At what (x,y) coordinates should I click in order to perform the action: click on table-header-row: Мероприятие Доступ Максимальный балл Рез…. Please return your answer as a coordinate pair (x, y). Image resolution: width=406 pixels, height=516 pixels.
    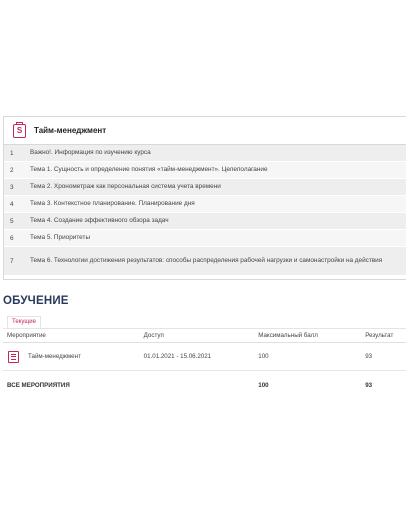
    Looking at the image, I should click on (204, 336).